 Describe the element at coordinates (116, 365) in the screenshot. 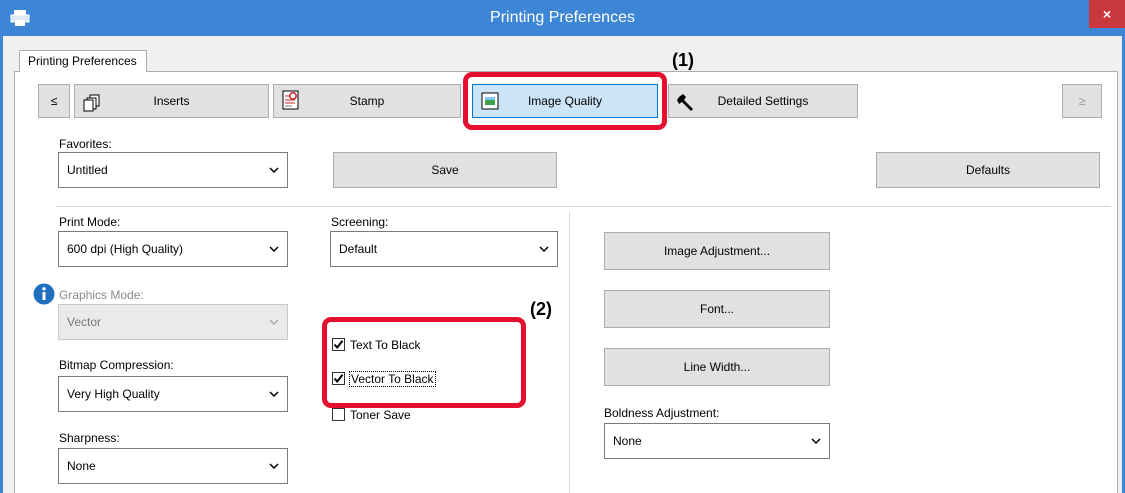

I see `bitmap-compression-label: Bitmap Compression:` at that location.